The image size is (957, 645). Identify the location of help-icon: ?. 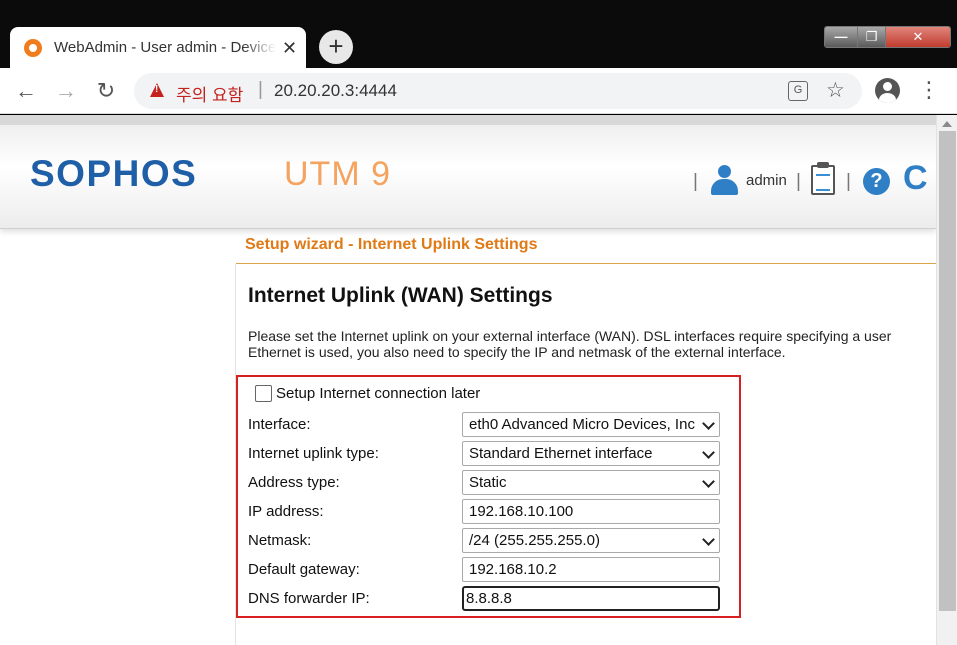
(876, 181).